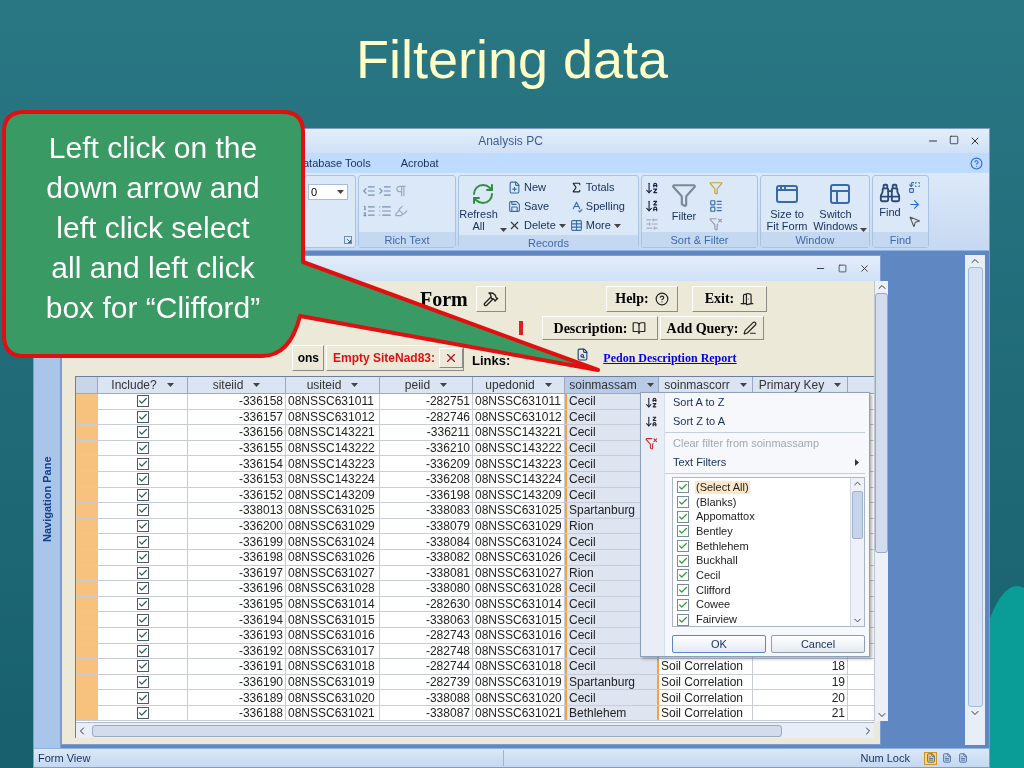 The image size is (1024, 768). What do you see at coordinates (719, 644) in the screenshot?
I see `dialog-button: OK` at bounding box center [719, 644].